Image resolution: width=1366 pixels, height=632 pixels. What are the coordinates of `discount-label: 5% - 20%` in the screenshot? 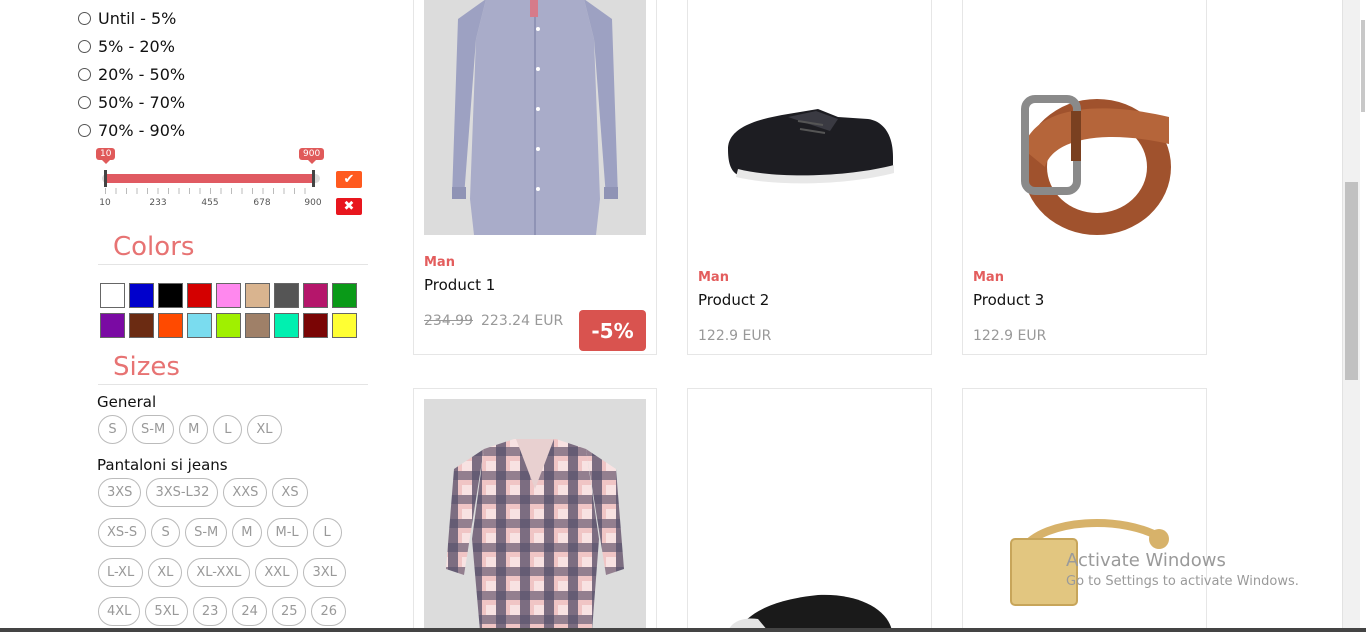 It's located at (136, 46).